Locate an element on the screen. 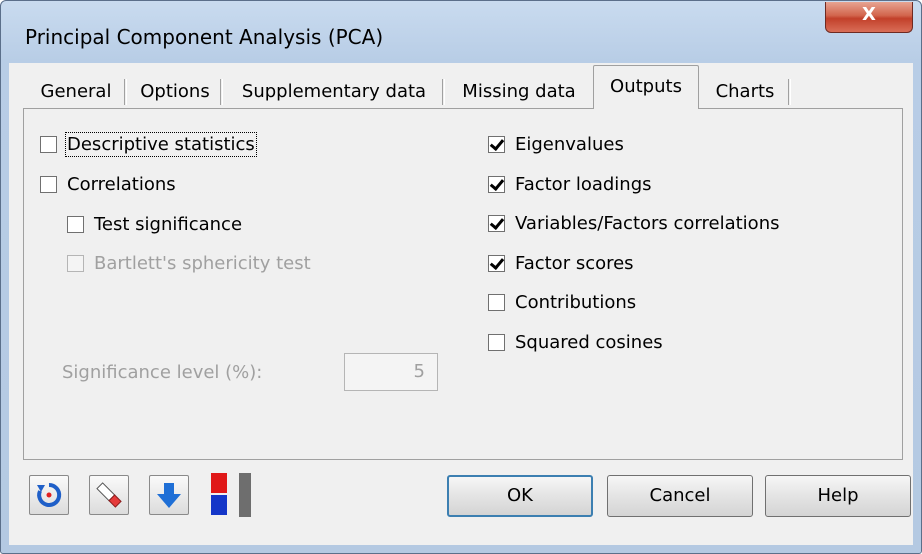 Image resolution: width=922 pixels, height=554 pixels. bartlett-sphericity-checkbox: Bartlett's sphericity test is located at coordinates (189, 263).